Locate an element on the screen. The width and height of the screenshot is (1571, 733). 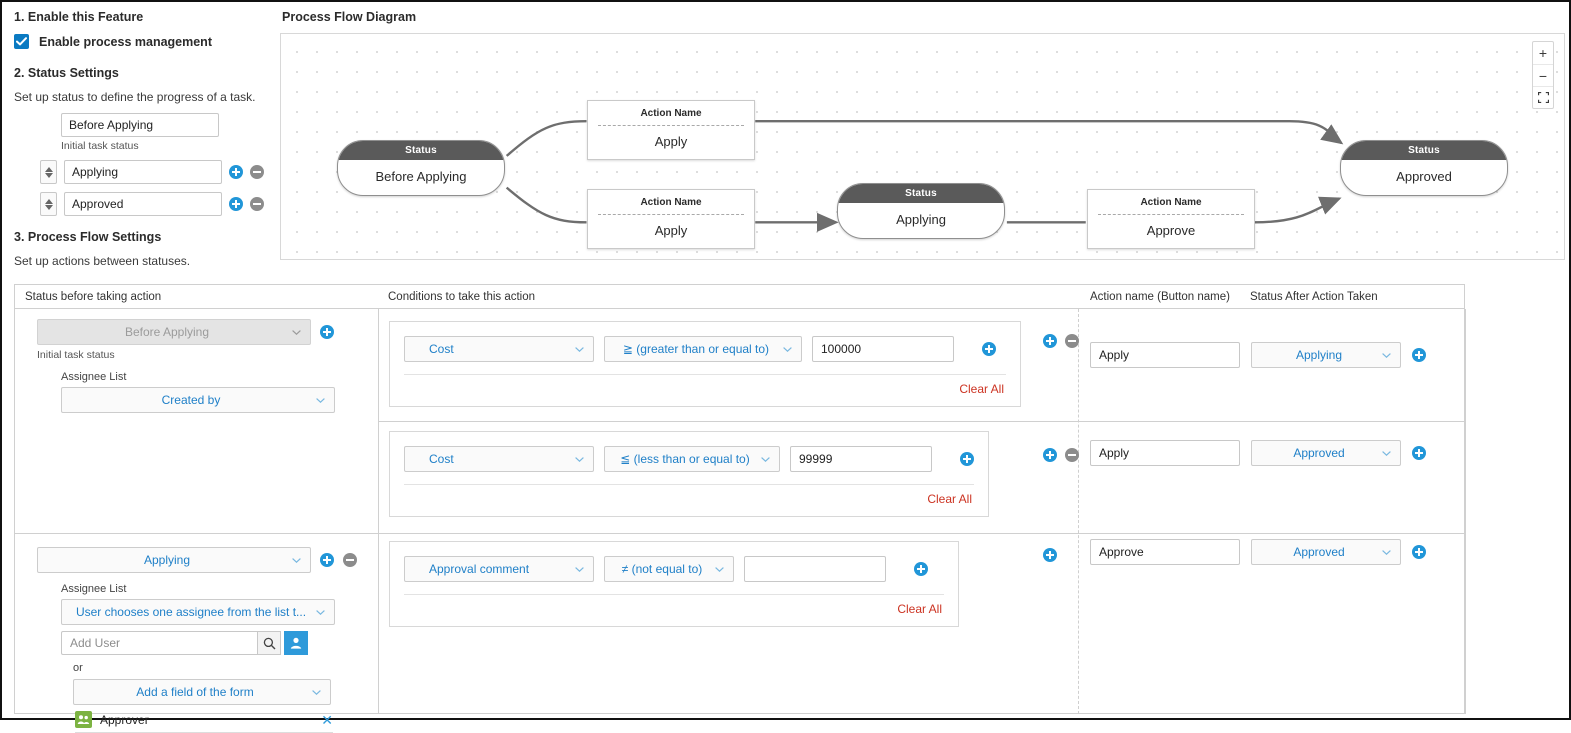
checkbox-checked-icon is located at coordinates (21, 41).